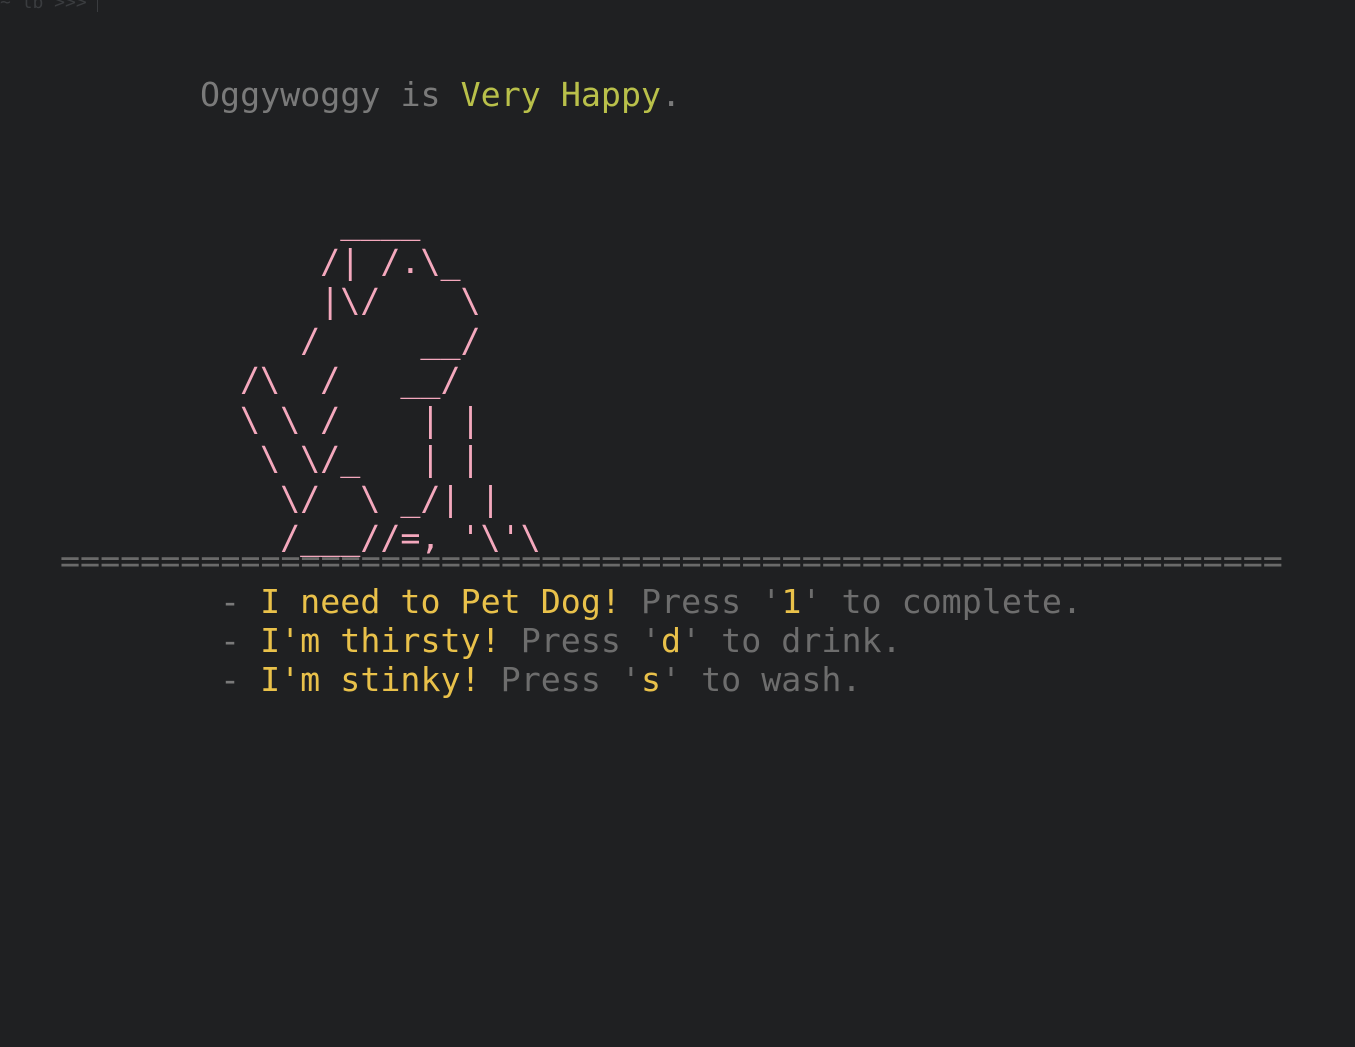 The width and height of the screenshot is (1355, 1047). What do you see at coordinates (360, 419) in the screenshot?
I see `art-line: \ \ / | |` at bounding box center [360, 419].